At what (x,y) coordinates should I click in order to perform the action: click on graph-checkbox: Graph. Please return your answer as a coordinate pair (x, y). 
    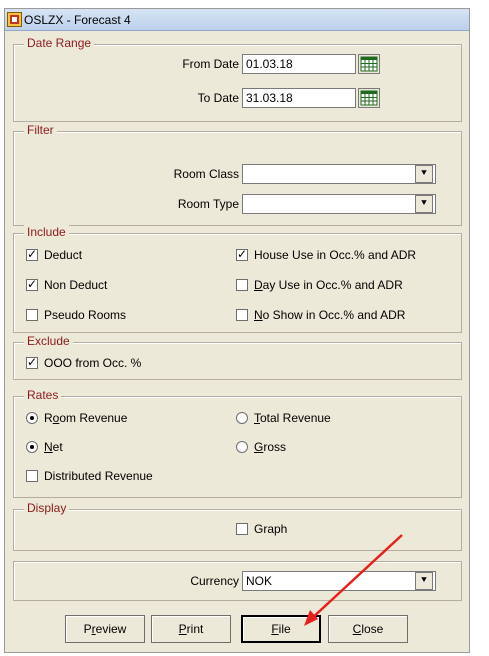
    Looking at the image, I should click on (261, 529).